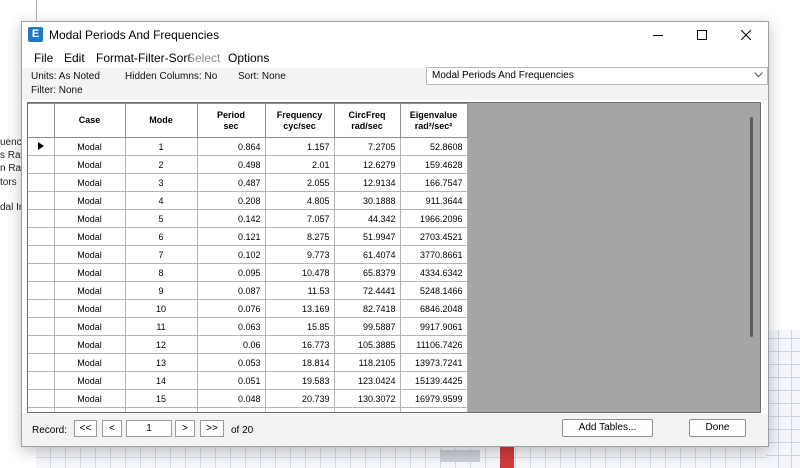  Describe the element at coordinates (367, 218) in the screenshot. I see `cell-circfreq: 44.342` at that location.